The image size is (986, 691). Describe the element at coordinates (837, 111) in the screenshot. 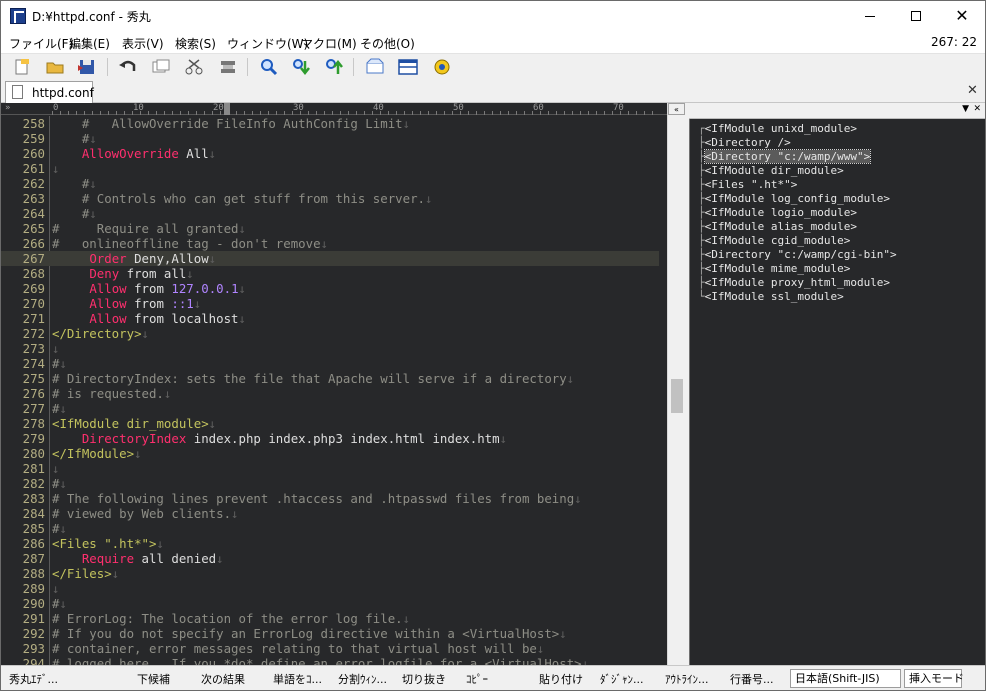

I see `outline-header: ▼ ✕` at that location.